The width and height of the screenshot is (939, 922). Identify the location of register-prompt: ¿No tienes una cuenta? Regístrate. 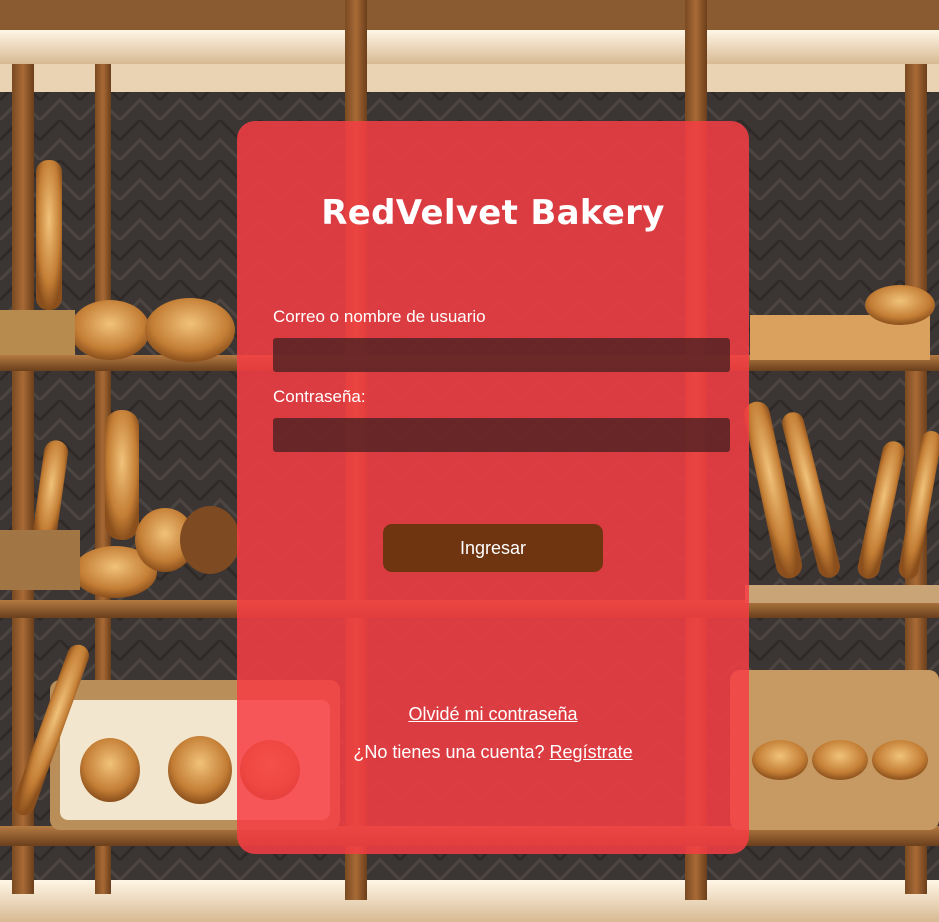
(493, 752).